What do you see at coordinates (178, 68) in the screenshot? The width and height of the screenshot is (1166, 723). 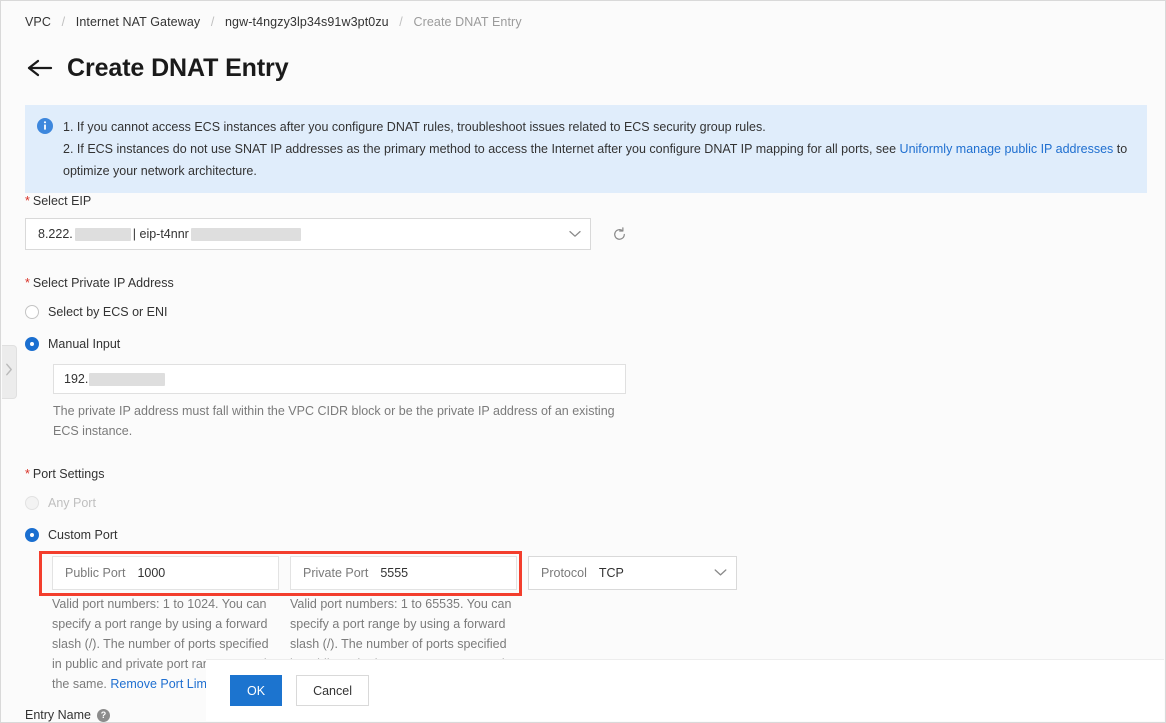 I see `page-title: Create DNAT Entry` at bounding box center [178, 68].